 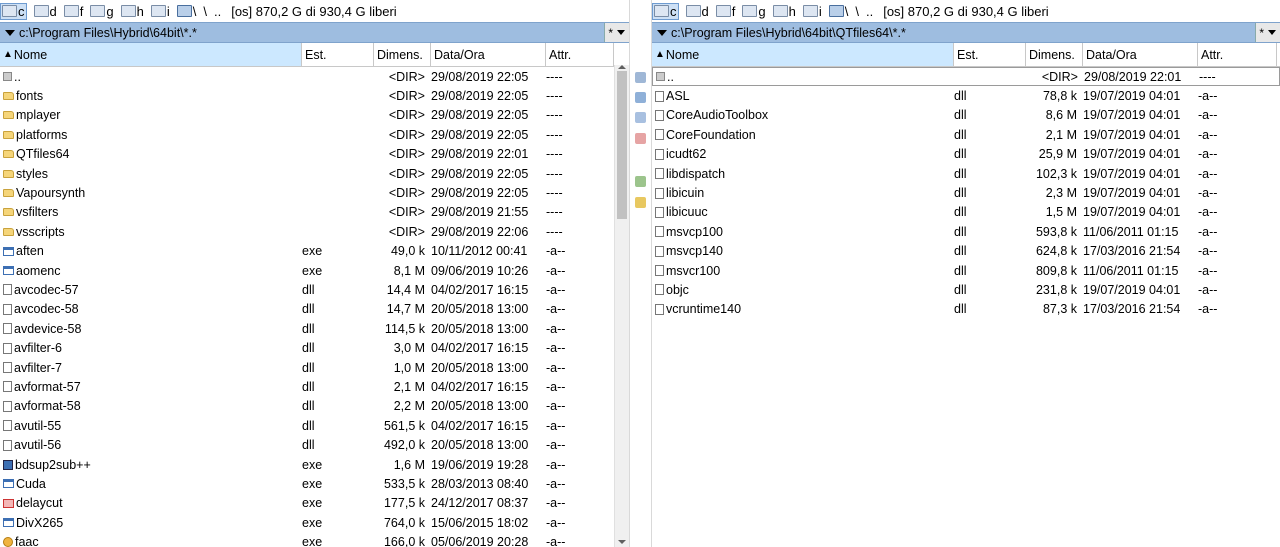 What do you see at coordinates (314, 522) in the screenshot?
I see `file-row: DivX265 exe 764,0 k 15/06/2015 18:02 -a--` at bounding box center [314, 522].